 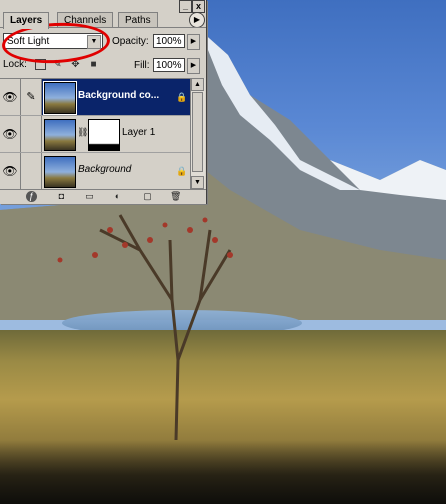 What do you see at coordinates (138, 132) in the screenshot?
I see `layer-name: Layer 1` at bounding box center [138, 132].